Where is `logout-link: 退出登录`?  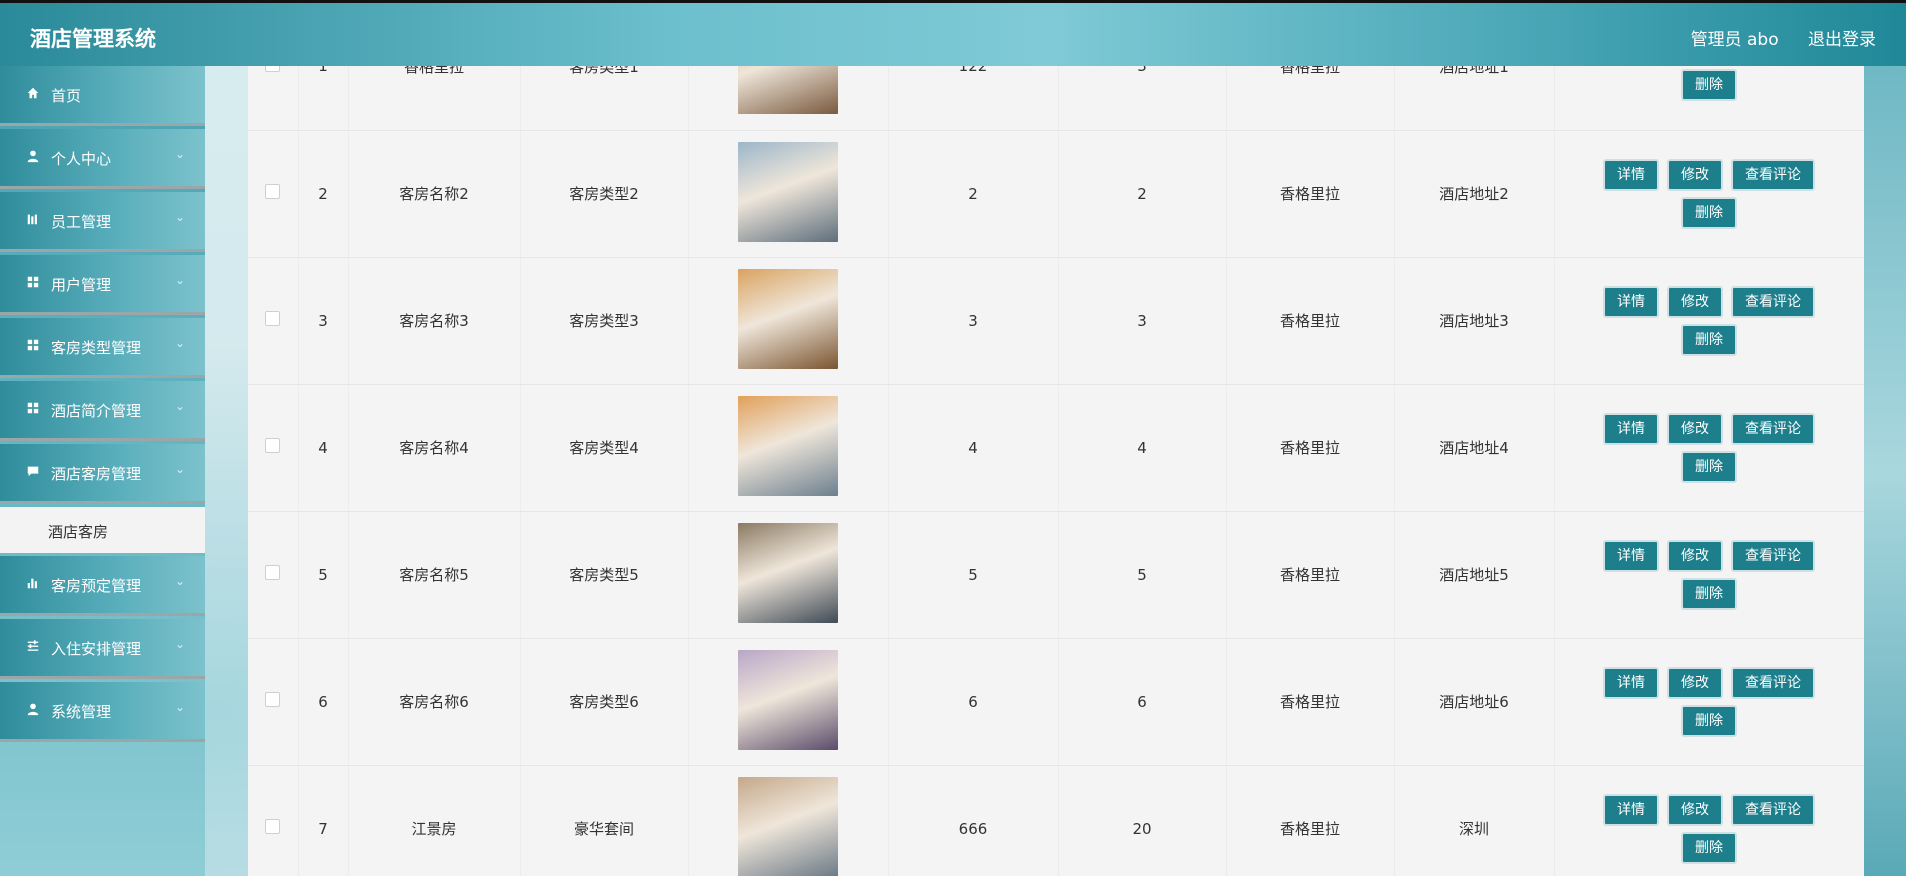 logout-link: 退出登录 is located at coordinates (1842, 40).